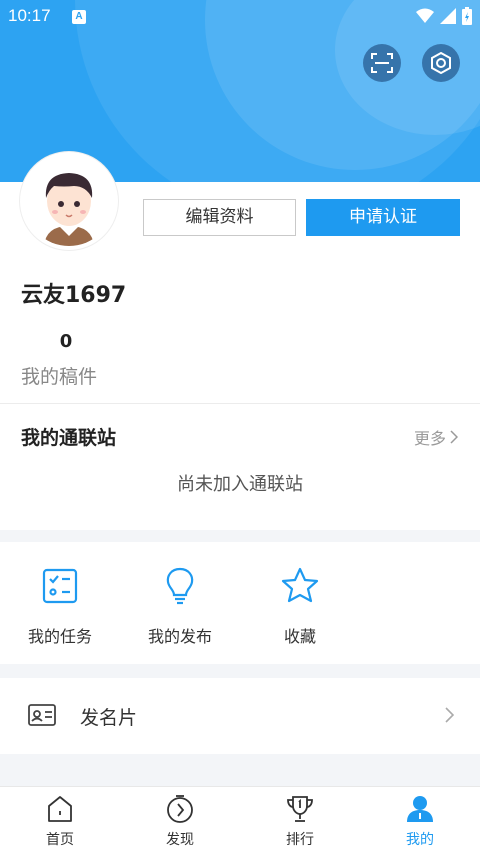 The image size is (480, 854). Describe the element at coordinates (429, 438) in the screenshot. I see `more-label: 更多` at that location.